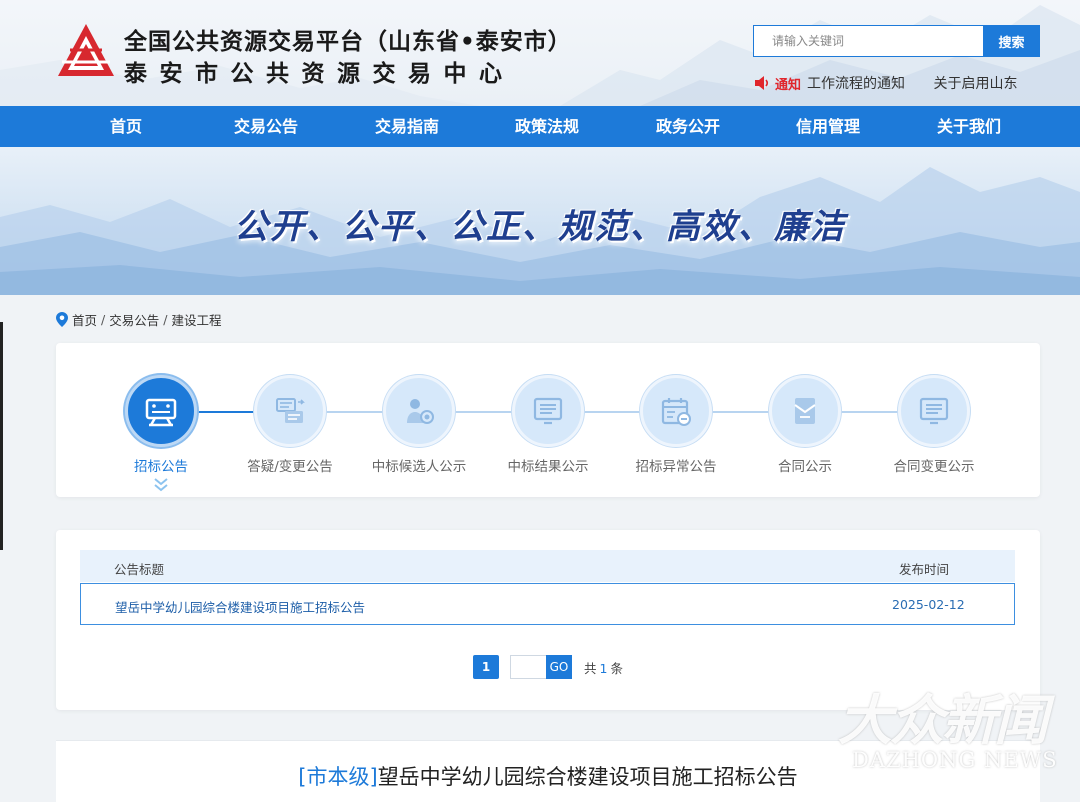 The width and height of the screenshot is (1080, 802). Describe the element at coordinates (419, 467) in the screenshot. I see `step-label: 中标候选人公示` at that location.